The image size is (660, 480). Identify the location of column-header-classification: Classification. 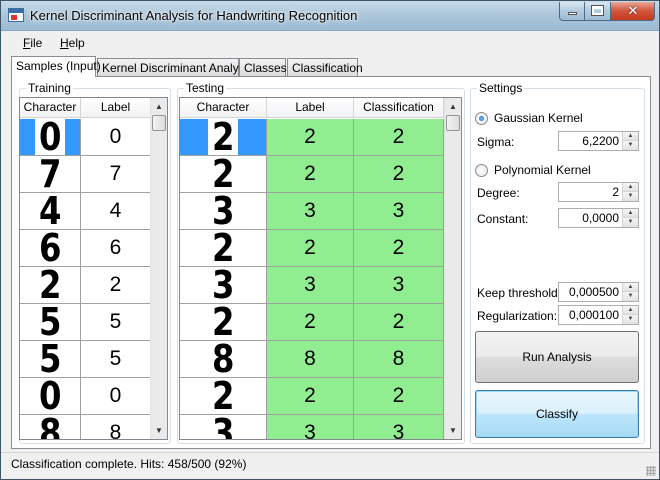
(399, 108).